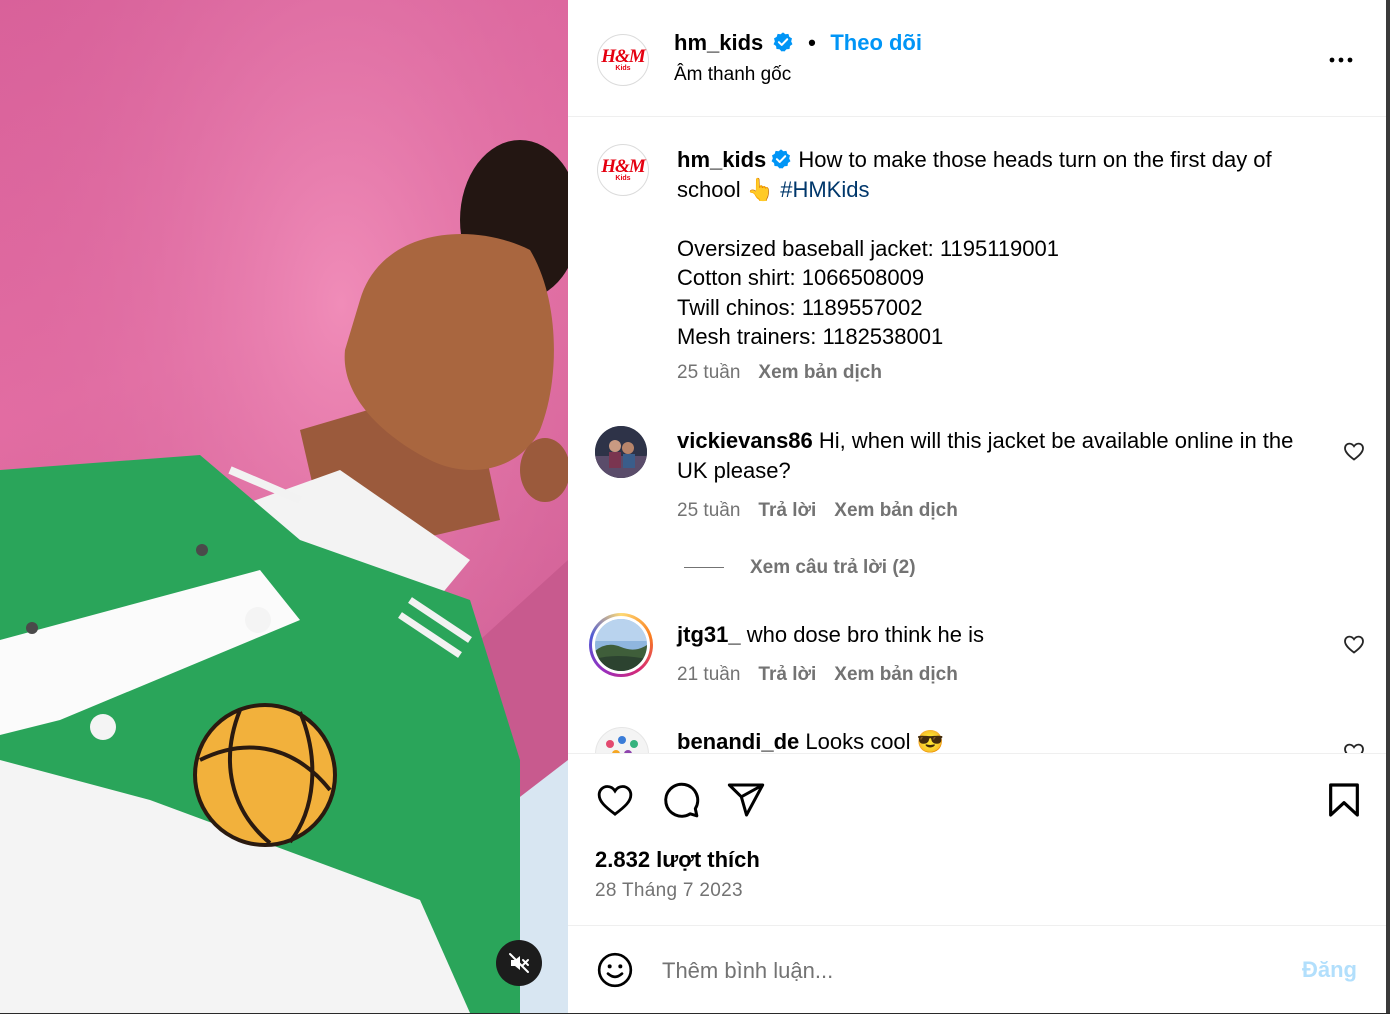 The width and height of the screenshot is (1390, 1014). Describe the element at coordinates (865, 634) in the screenshot. I see `comment-text: who dose bro think he is` at that location.